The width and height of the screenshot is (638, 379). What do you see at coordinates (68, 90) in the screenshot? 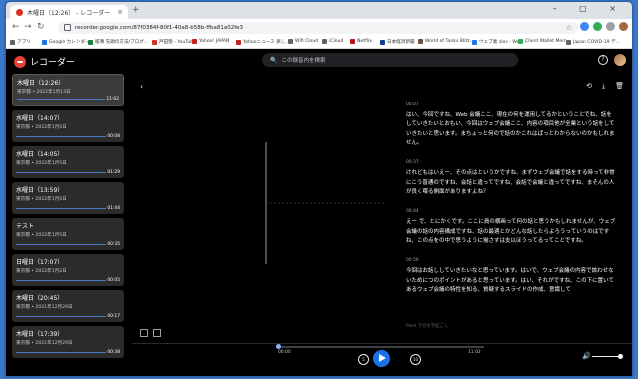
I see `recording-item: 木曜日（12:26） 東京都 • 2022年1月13日 11:02` at bounding box center [68, 90].